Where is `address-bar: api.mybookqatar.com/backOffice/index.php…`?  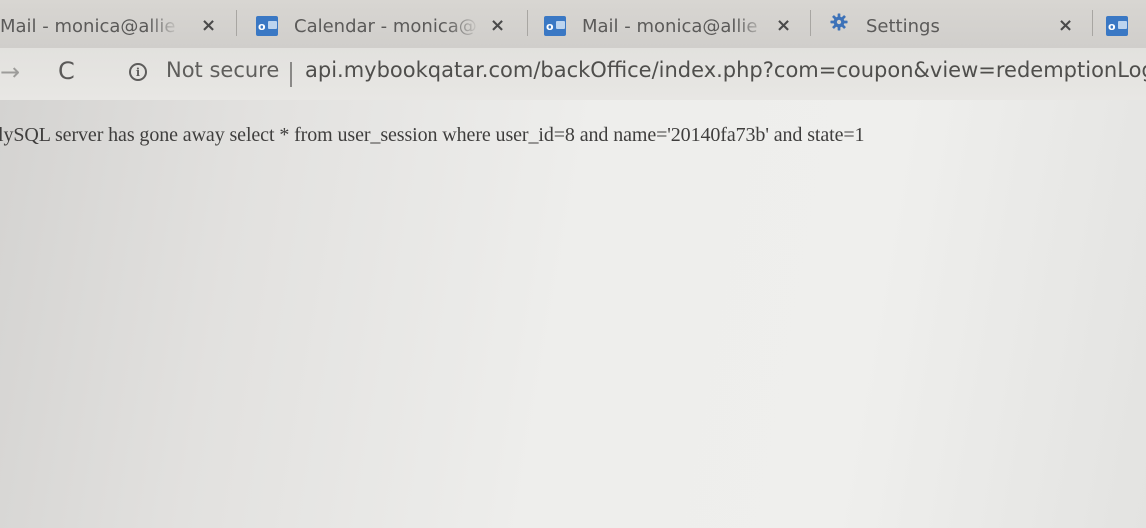
address-bar: api.mybookqatar.com/backOffice/index.php… is located at coordinates (725, 70).